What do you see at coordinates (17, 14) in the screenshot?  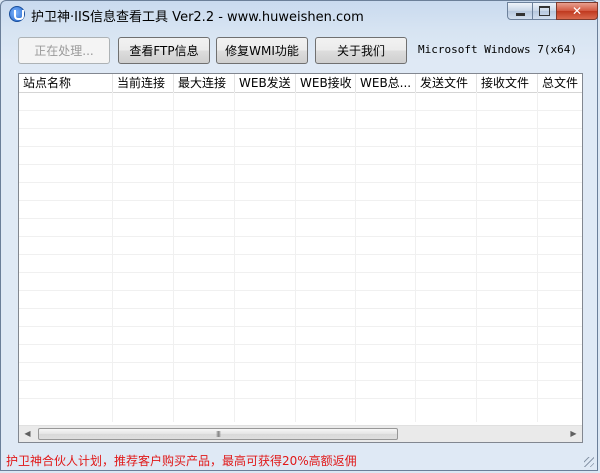 I see `shield-icon` at bounding box center [17, 14].